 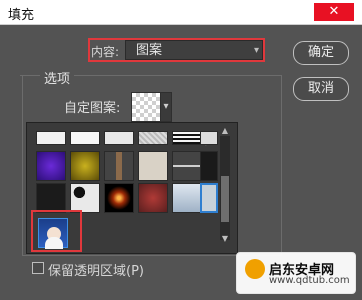 What do you see at coordinates (225, 131) in the screenshot?
I see `scroll-up-icon: ▲` at bounding box center [225, 131].